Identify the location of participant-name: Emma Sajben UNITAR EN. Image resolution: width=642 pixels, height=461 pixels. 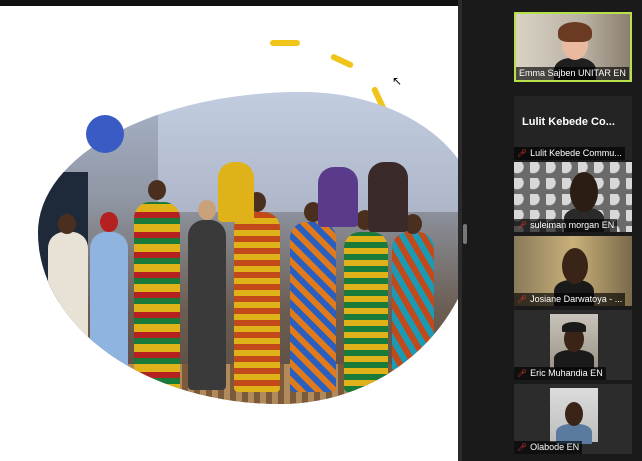
(572, 73).